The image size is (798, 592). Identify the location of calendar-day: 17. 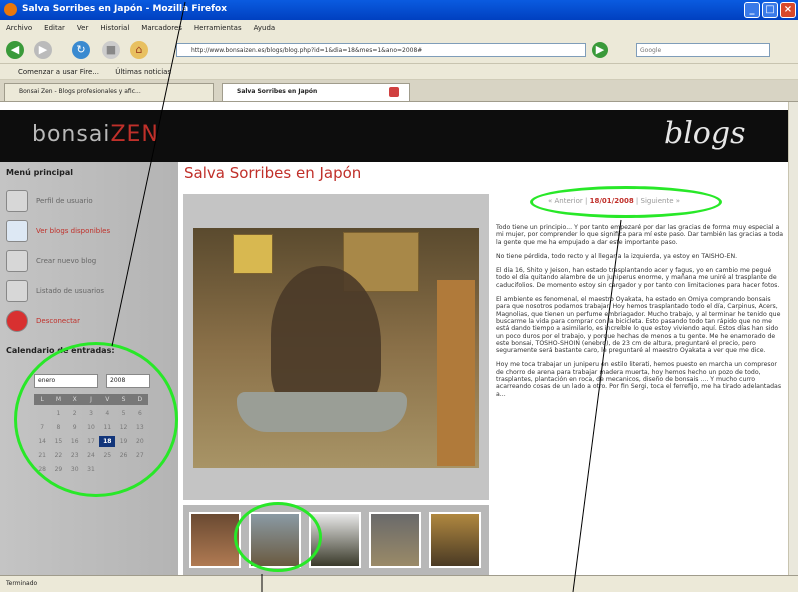
(91, 441).